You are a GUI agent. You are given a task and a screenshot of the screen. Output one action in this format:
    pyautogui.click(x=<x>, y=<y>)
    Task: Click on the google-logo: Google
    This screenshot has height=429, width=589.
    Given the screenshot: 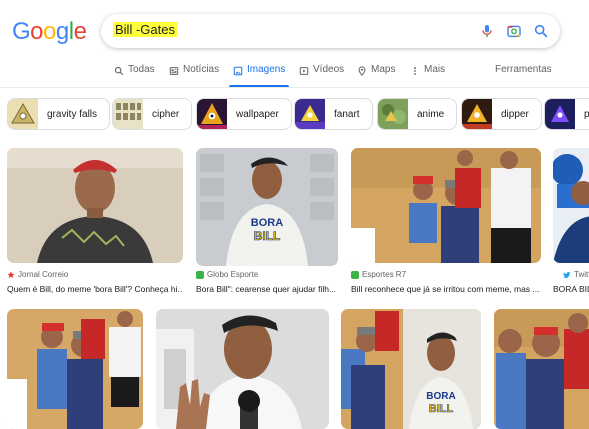 What is the action you would take?
    pyautogui.click(x=49, y=32)
    